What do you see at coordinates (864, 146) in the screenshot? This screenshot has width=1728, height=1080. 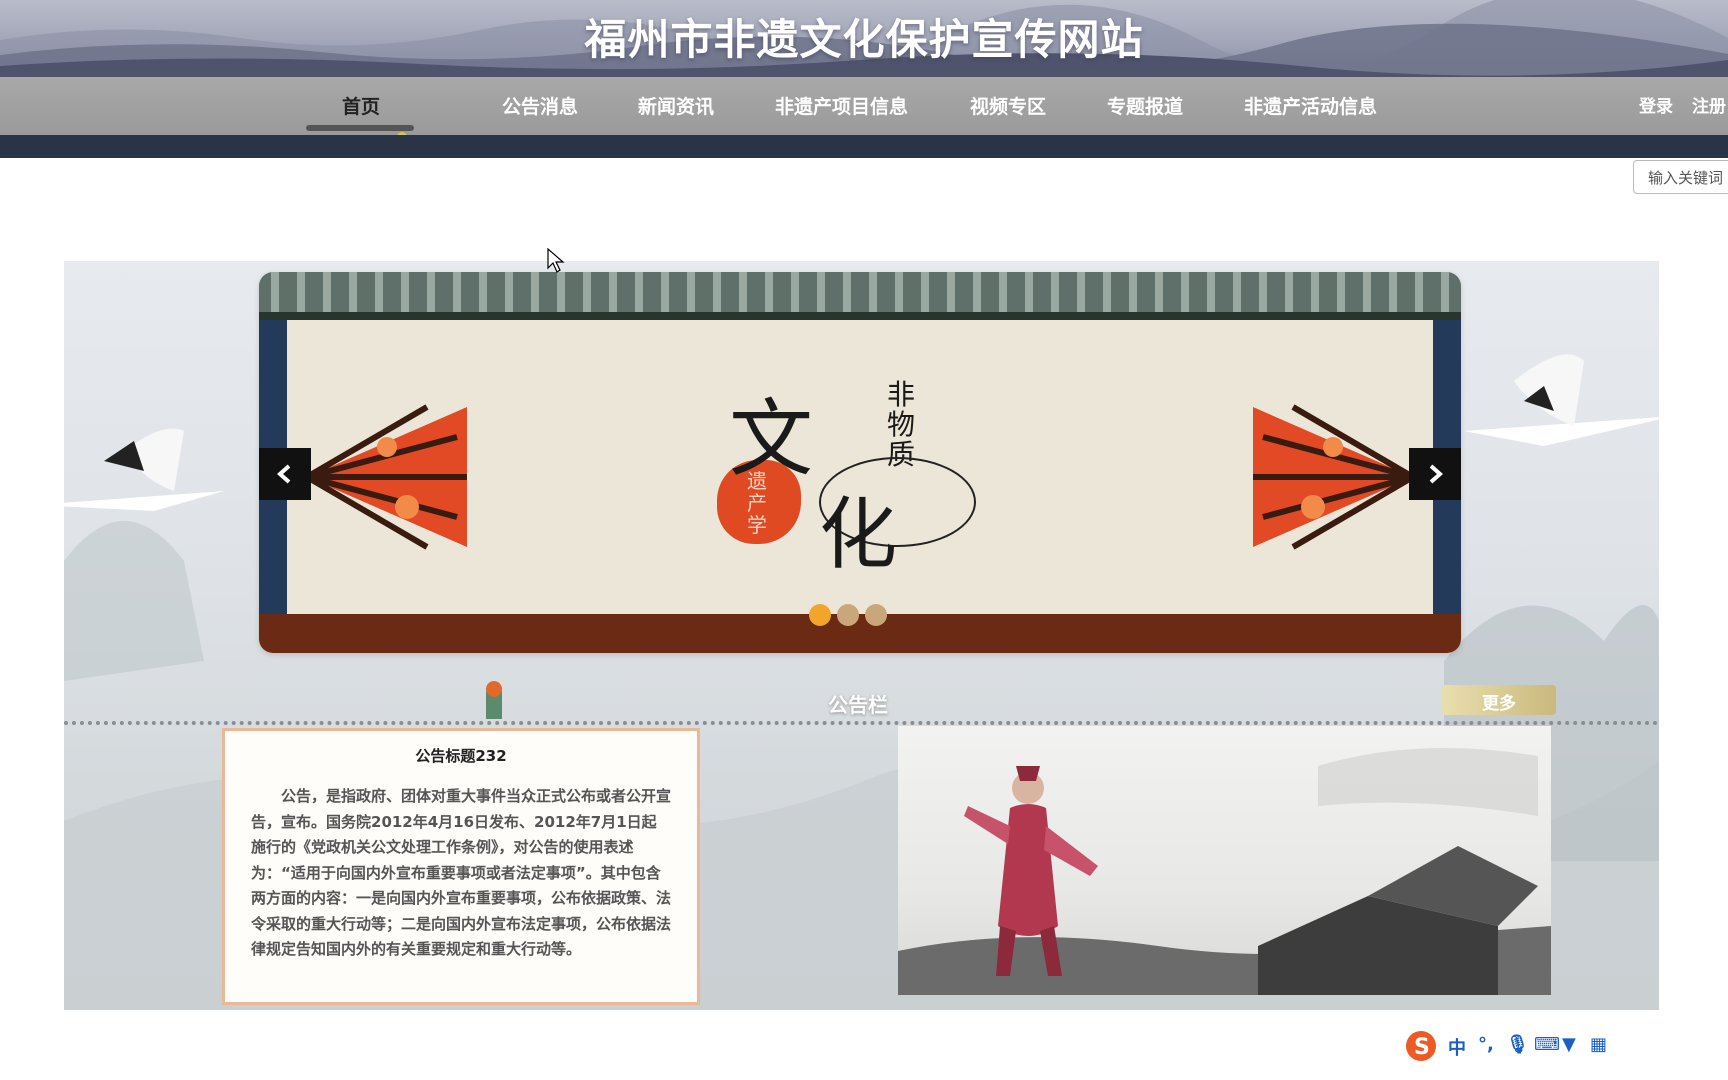 I see `nav-underline-band` at bounding box center [864, 146].